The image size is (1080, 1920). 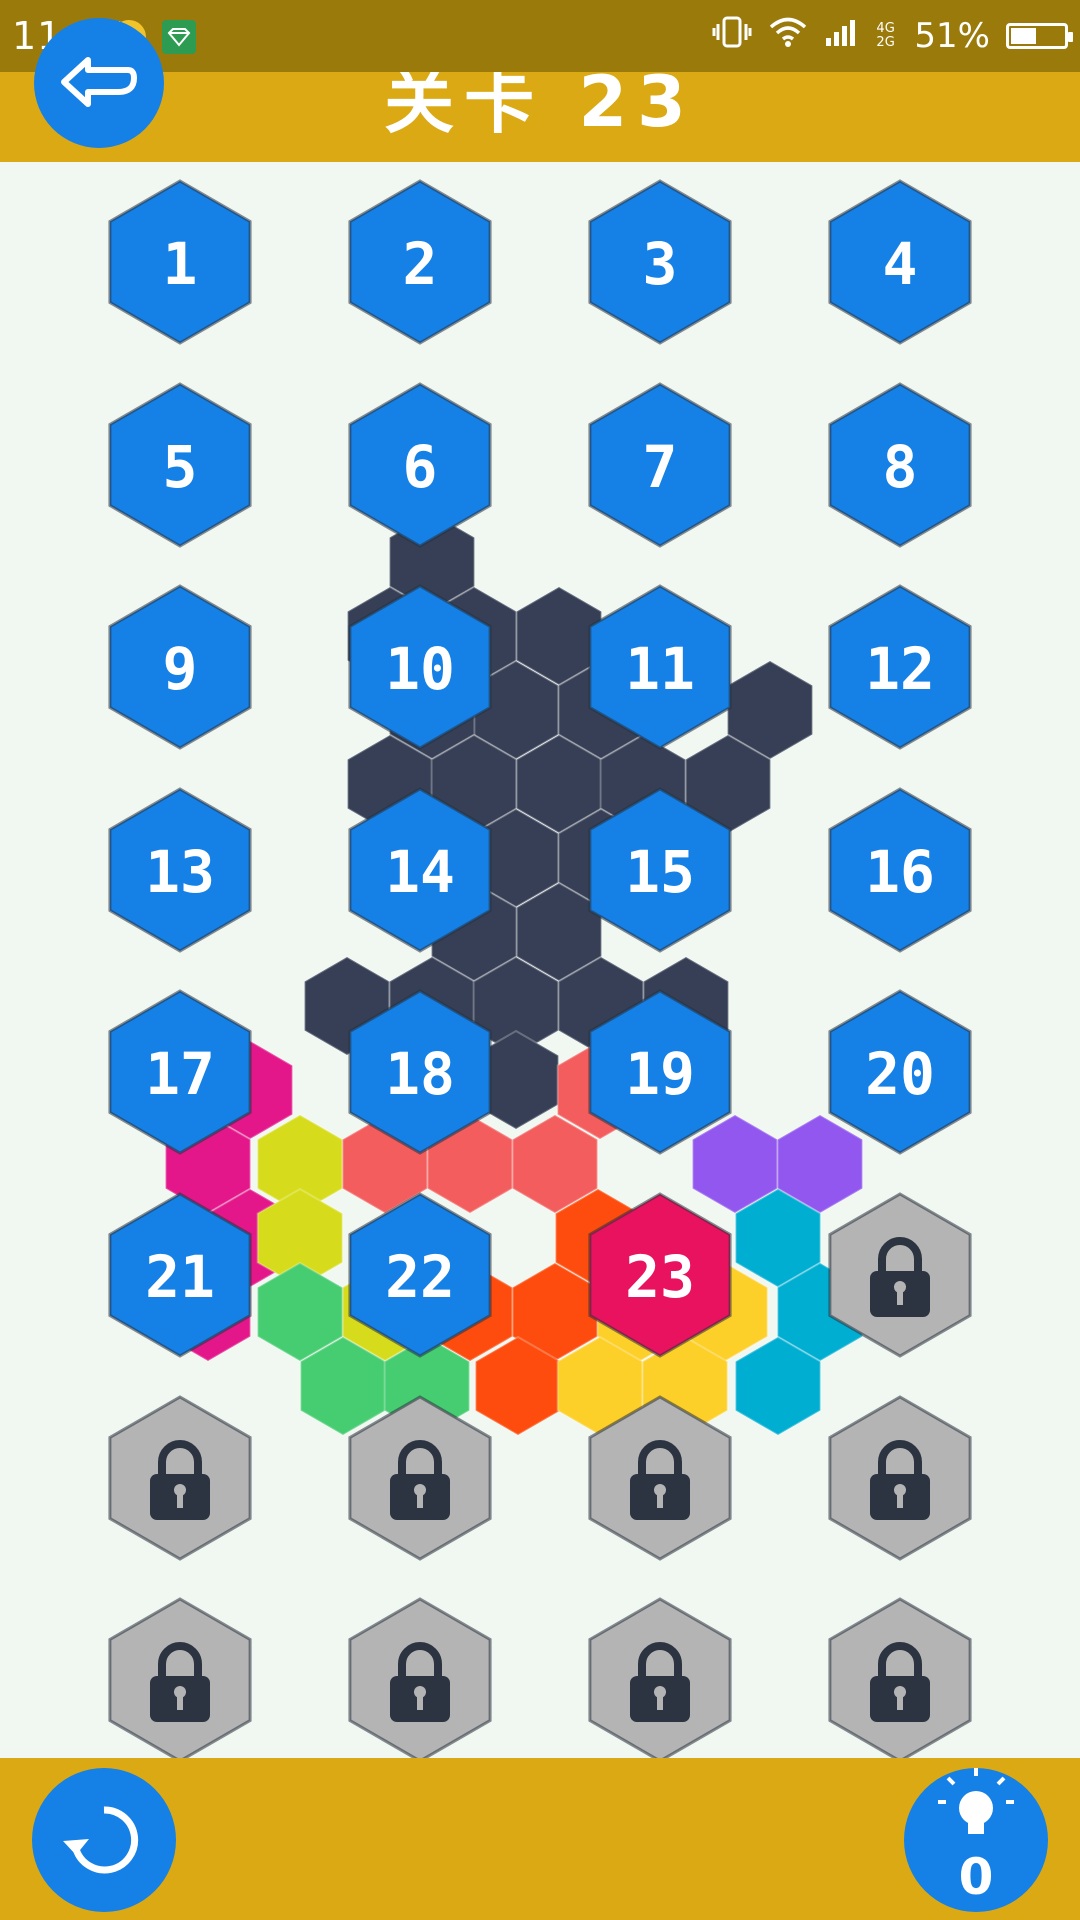 I want to click on level-number: 16, so click(x=900, y=872).